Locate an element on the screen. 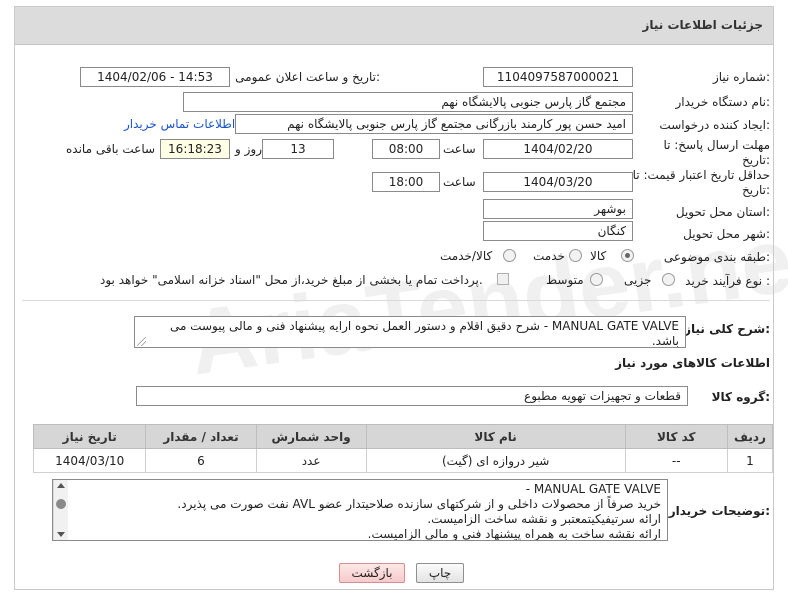 This screenshot has width=788, height=598. cell-qty: 6 is located at coordinates (201, 460).